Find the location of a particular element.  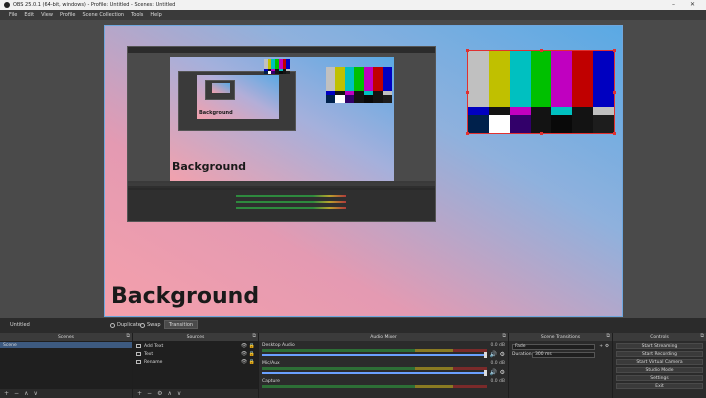

duration-input: 300 ms is located at coordinates (563, 354).